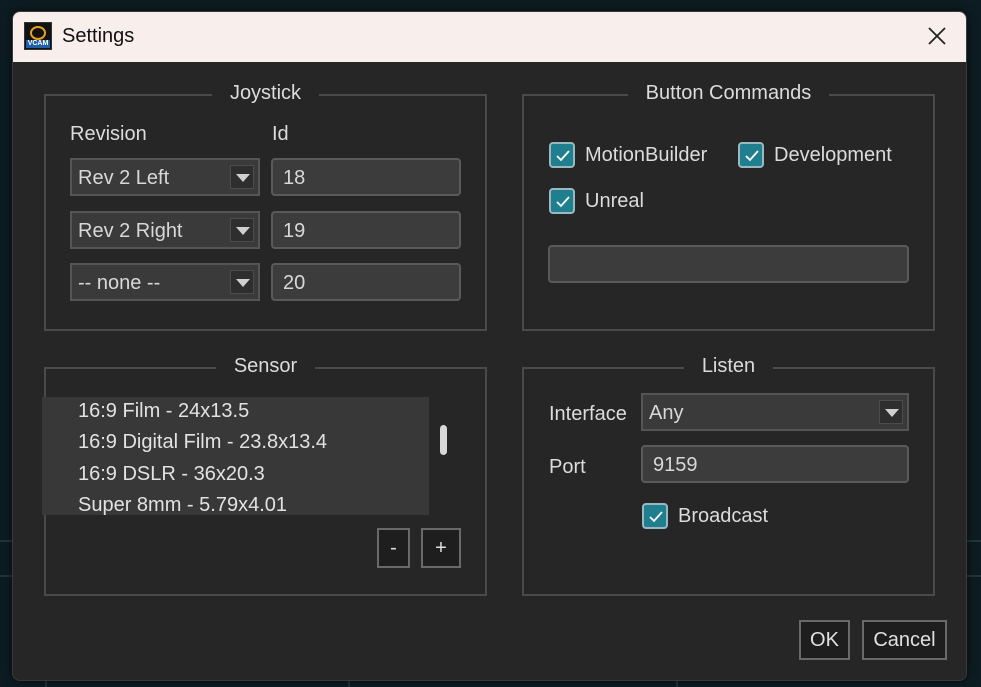 This screenshot has width=981, height=687. I want to click on broadcast-label: Broadcast, so click(723, 516).